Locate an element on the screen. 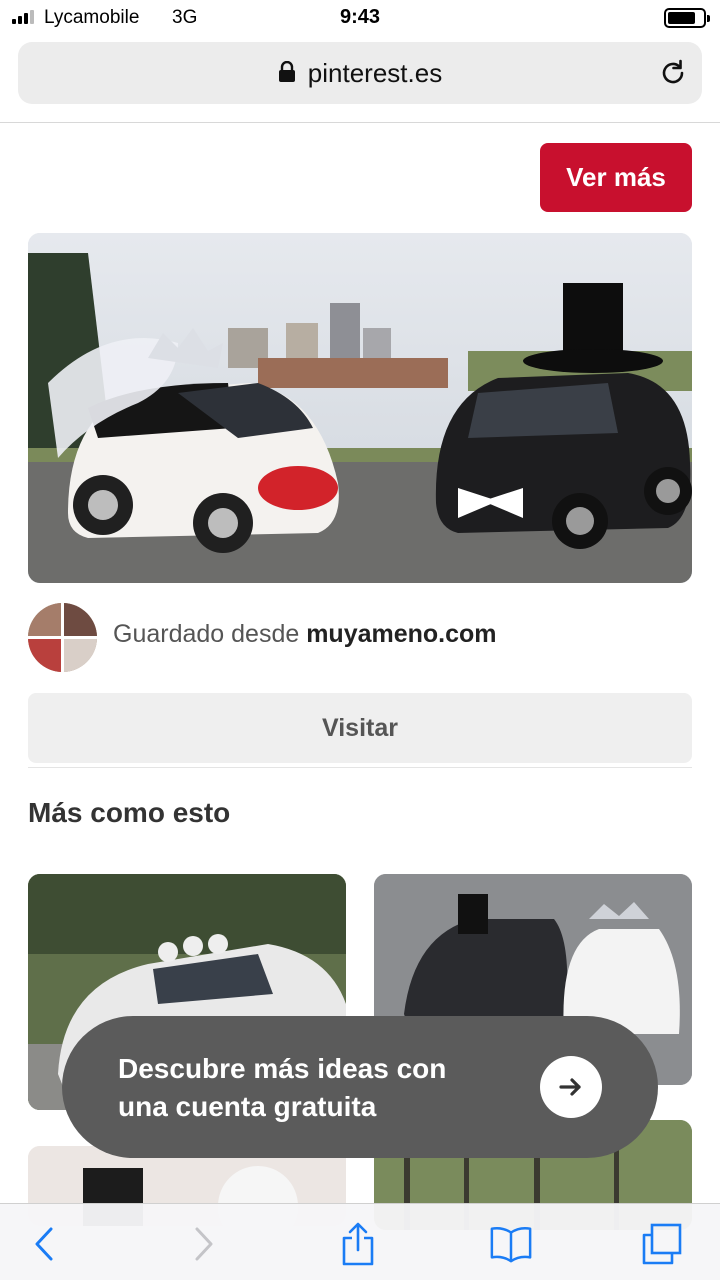 Image resolution: width=720 pixels, height=1280 pixels. address-bar: pinterest.es is located at coordinates (360, 73).